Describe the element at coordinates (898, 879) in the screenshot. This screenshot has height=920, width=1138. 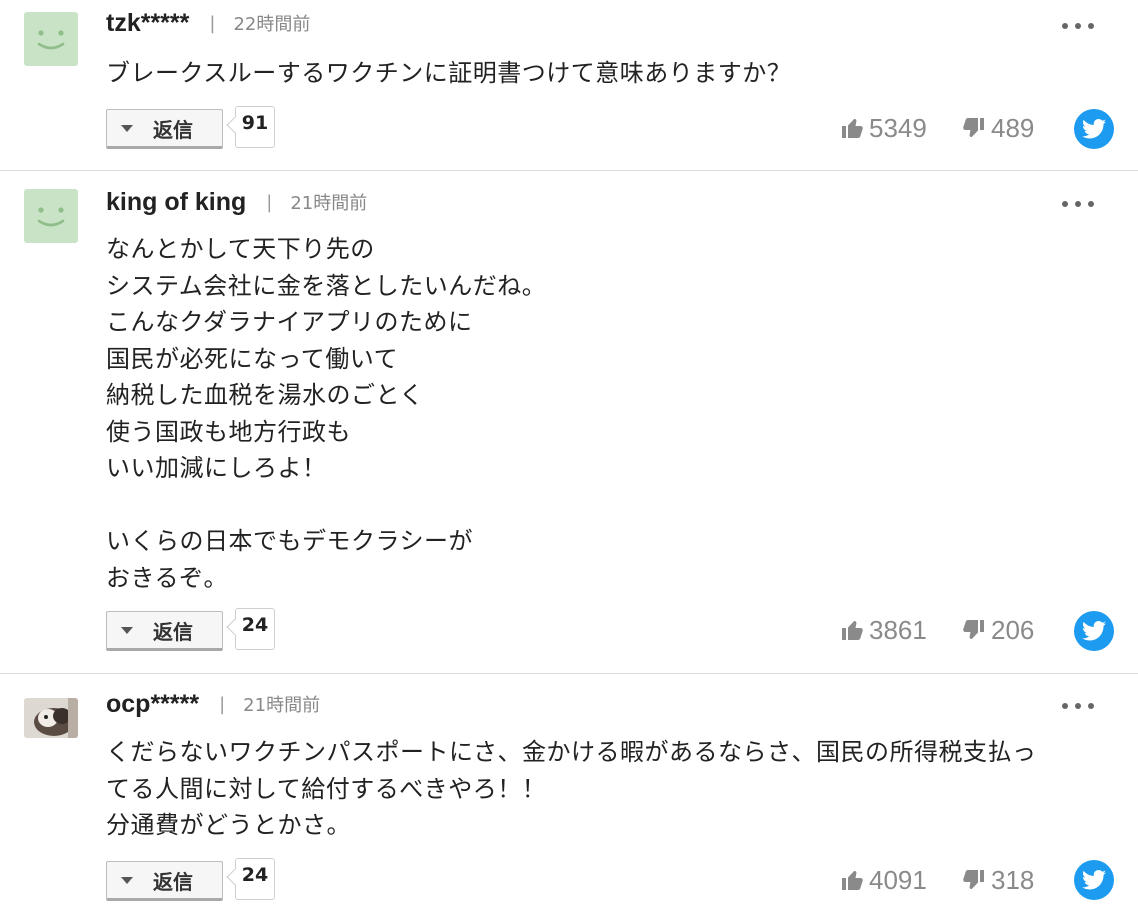
I see `like-count: 4091` at that location.